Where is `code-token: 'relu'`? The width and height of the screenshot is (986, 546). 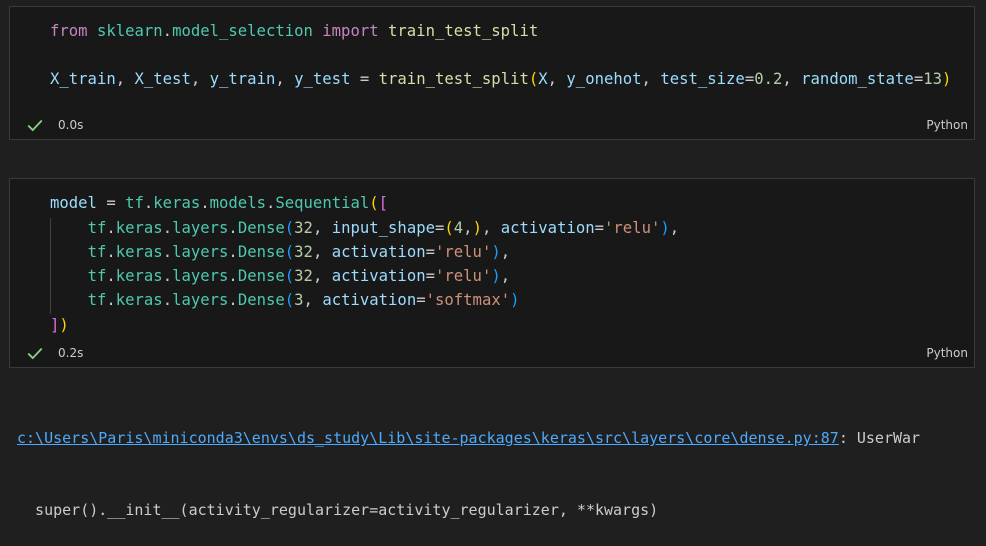 code-token: 'relu' is located at coordinates (463, 252).